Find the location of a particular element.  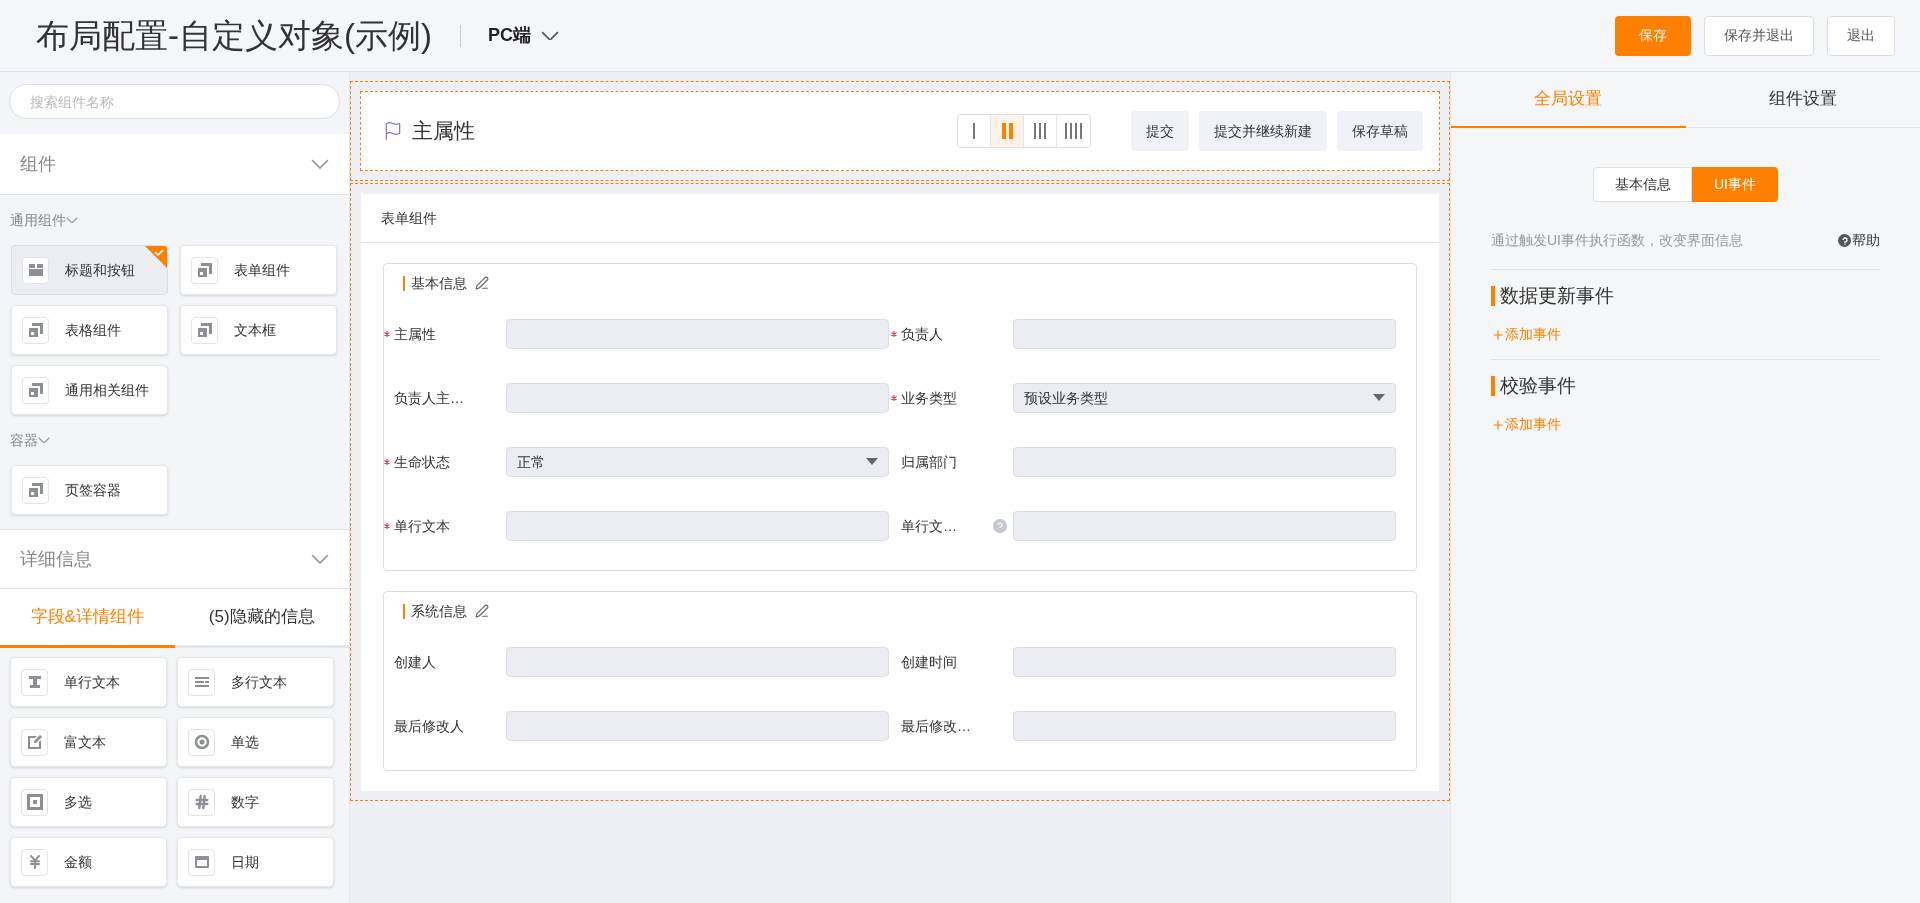

flag-icon is located at coordinates (393, 131).